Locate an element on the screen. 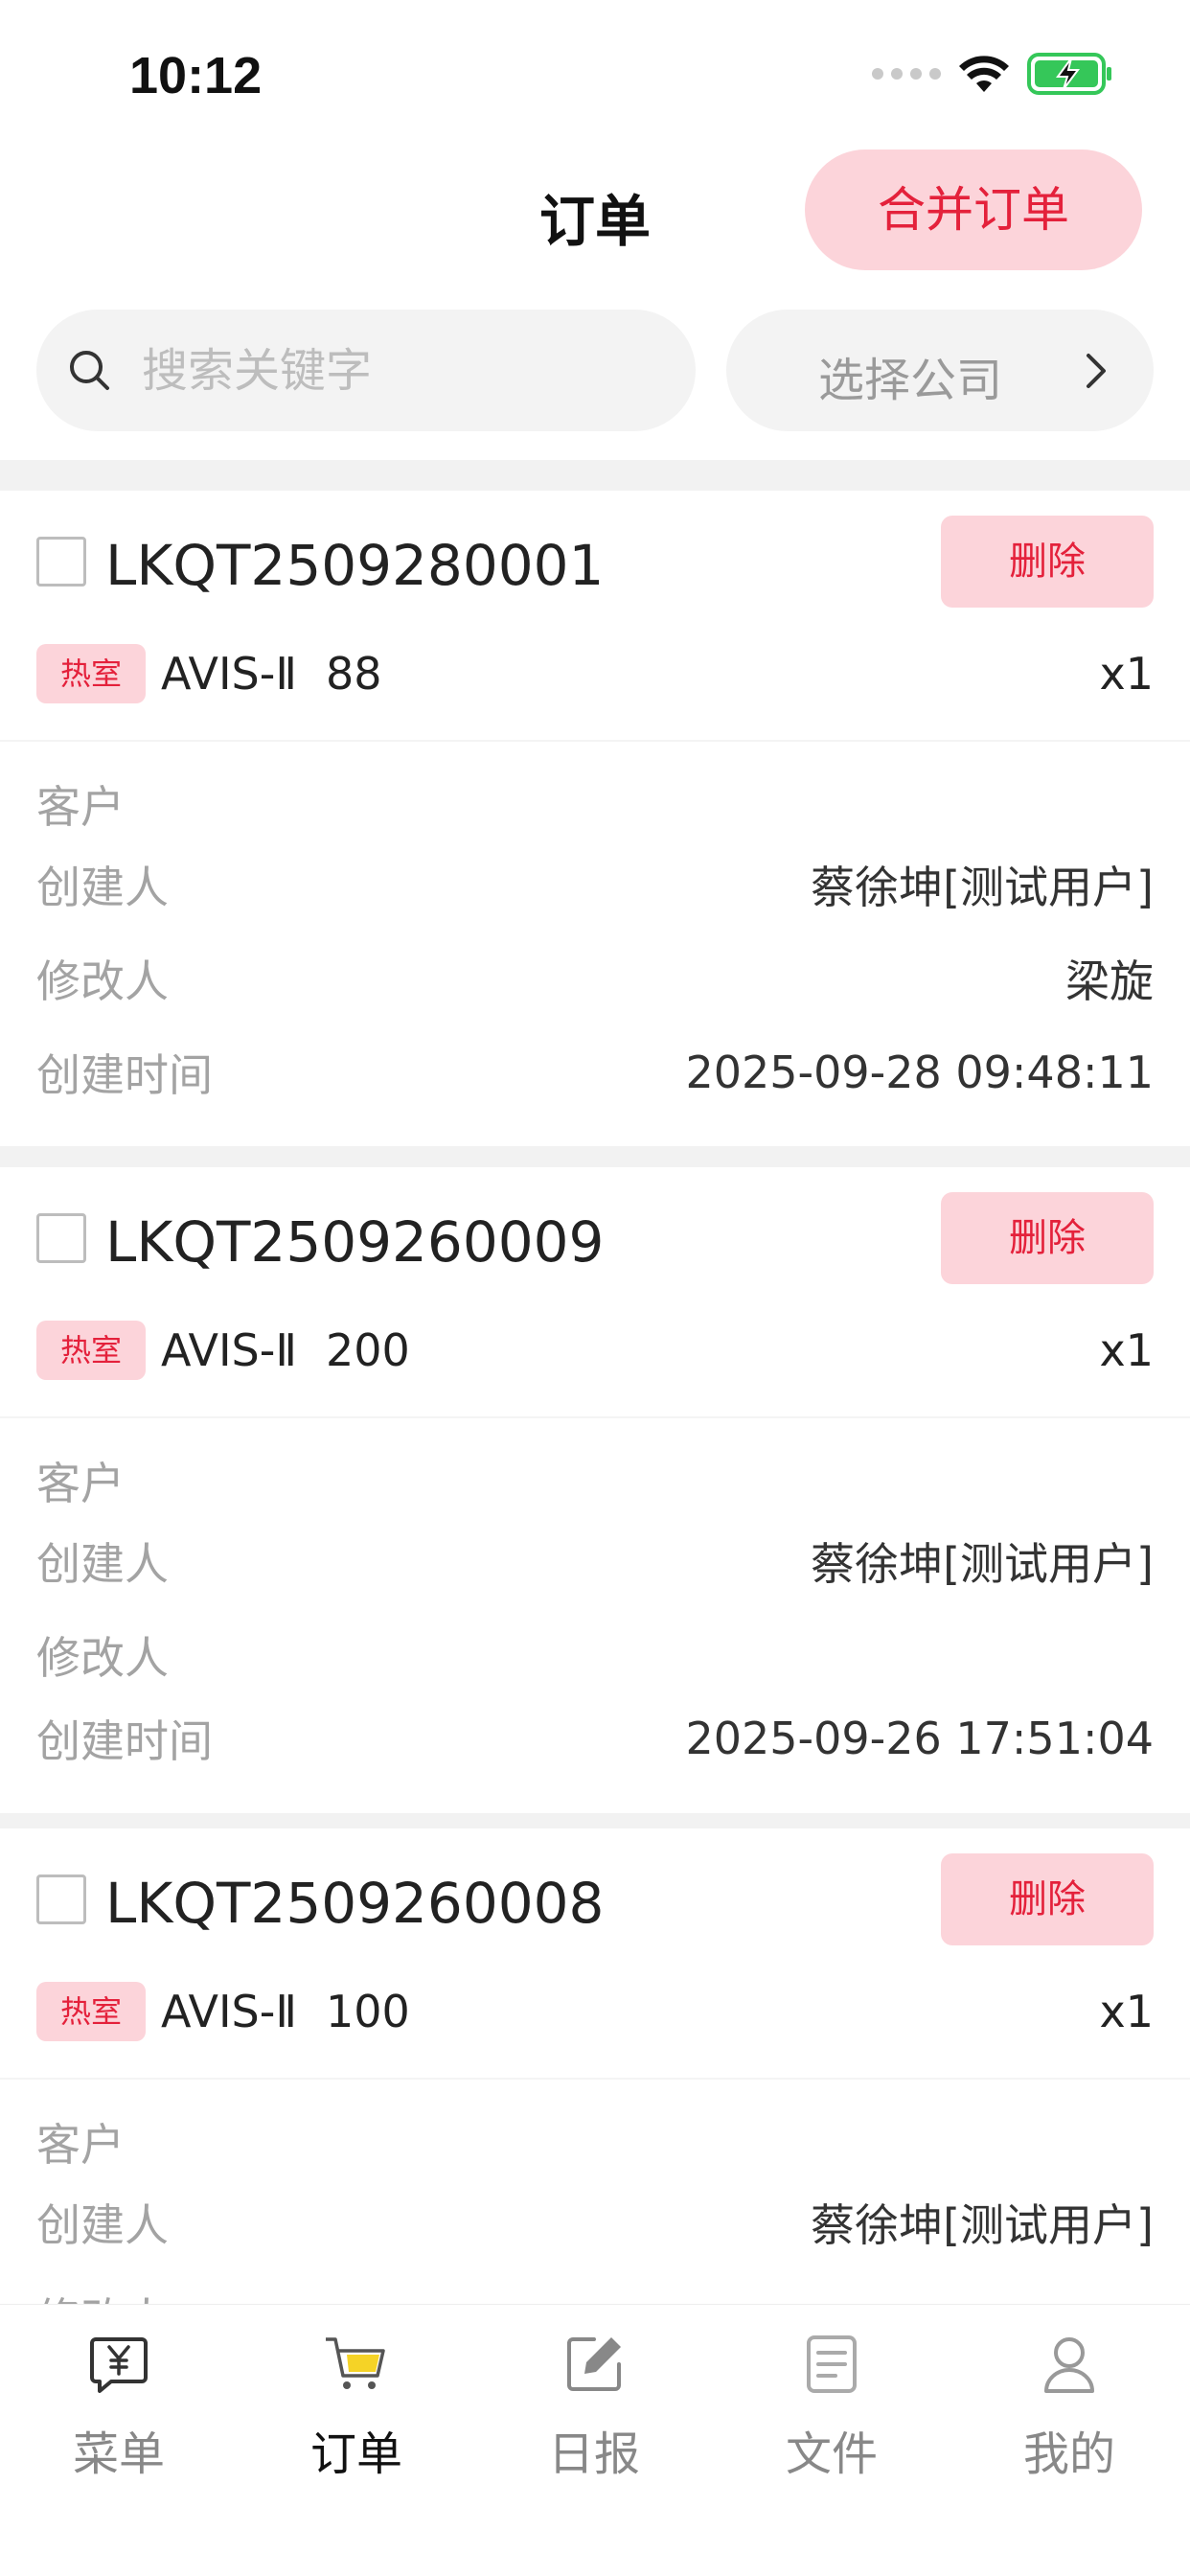  product-info: AVIS-Ⅱ 200 is located at coordinates (286, 1350).